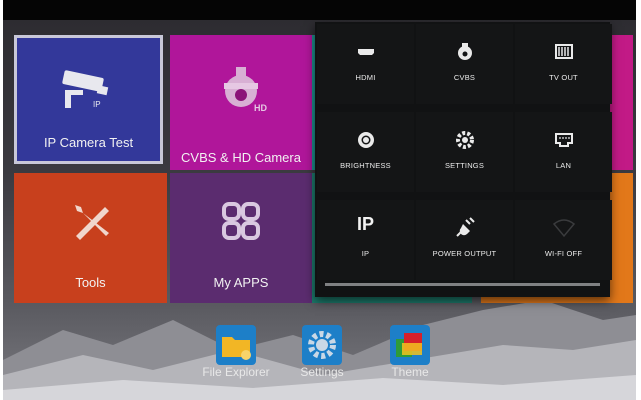 The width and height of the screenshot is (641, 400). What do you see at coordinates (410, 372) in the screenshot?
I see `dock-label: Theme` at bounding box center [410, 372].